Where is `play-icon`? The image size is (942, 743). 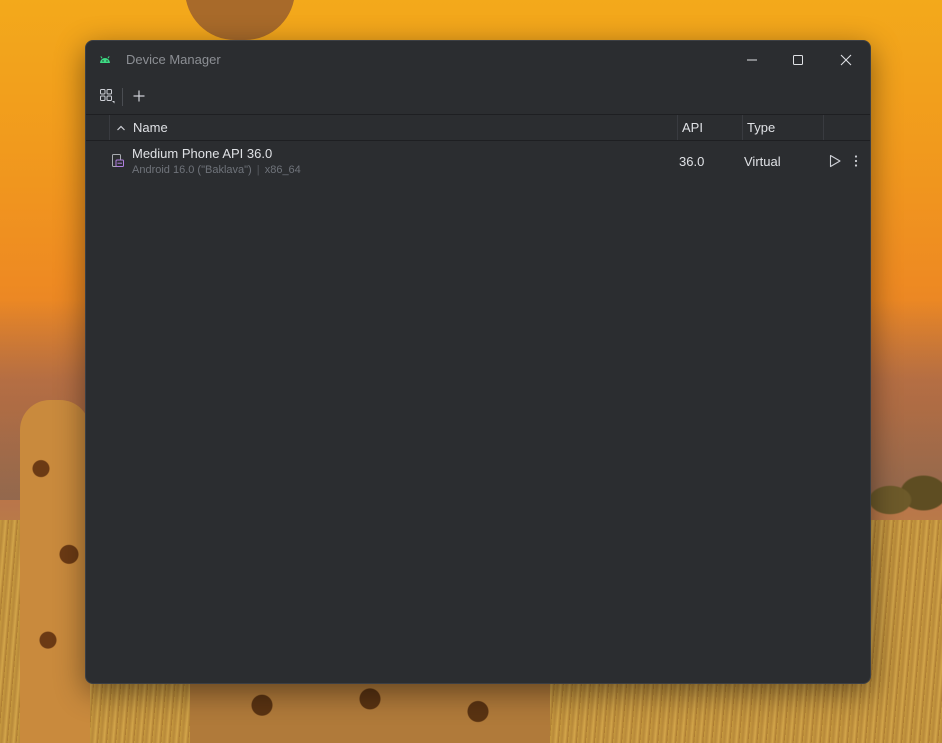
play-icon is located at coordinates (835, 161).